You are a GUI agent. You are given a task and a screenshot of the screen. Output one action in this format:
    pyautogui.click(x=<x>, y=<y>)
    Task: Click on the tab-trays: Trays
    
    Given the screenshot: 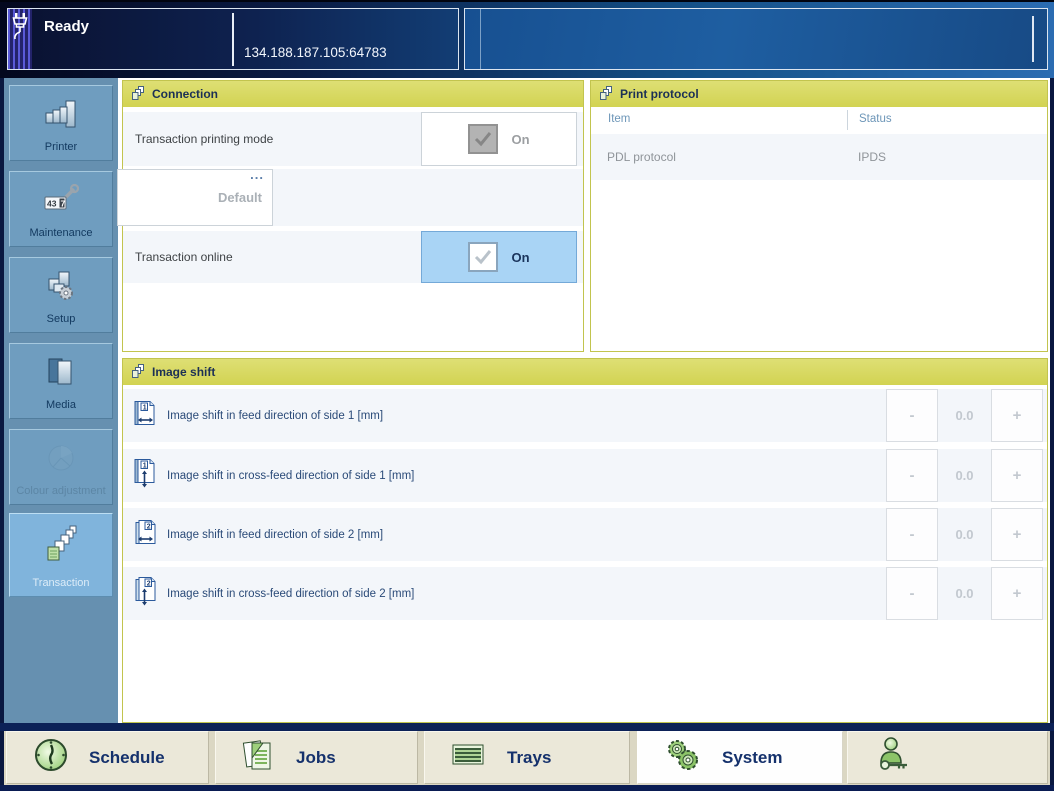 What is the action you would take?
    pyautogui.click(x=527, y=757)
    